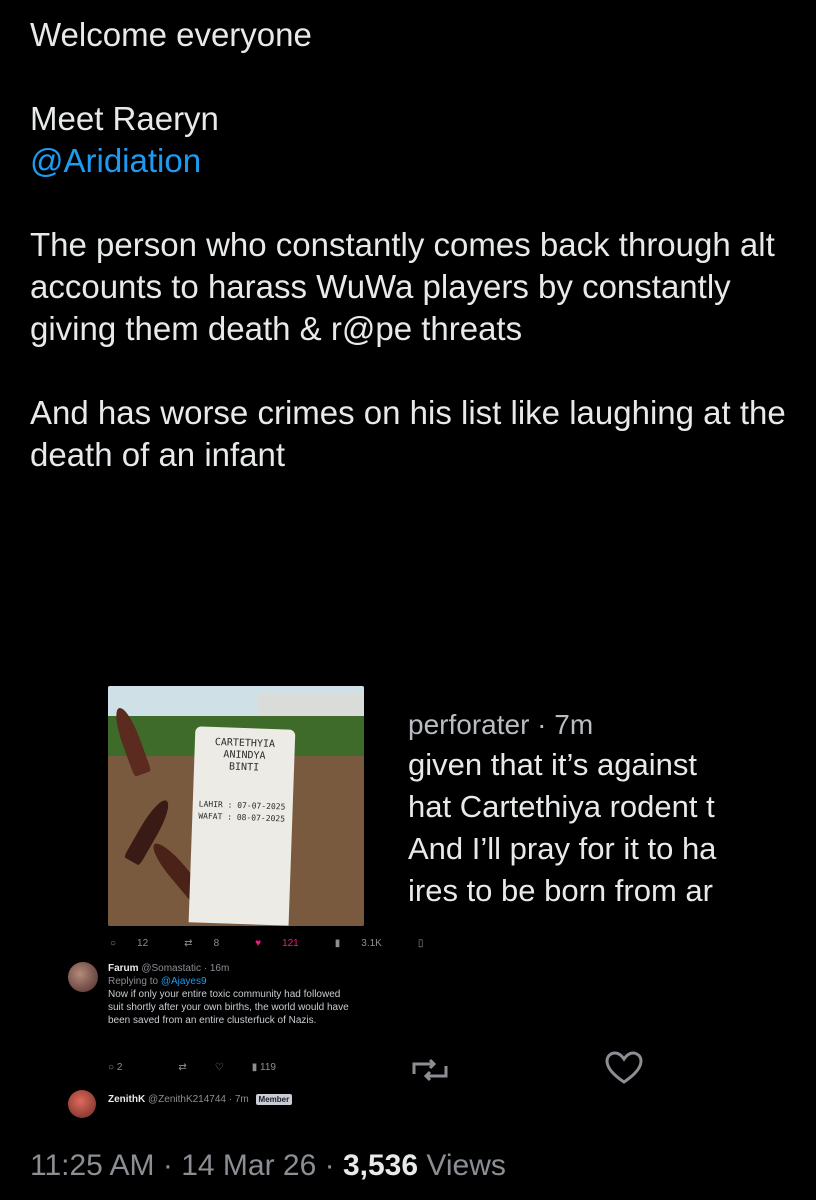  Describe the element at coordinates (133, 981) in the screenshot. I see `replying-label: Replying to` at that location.